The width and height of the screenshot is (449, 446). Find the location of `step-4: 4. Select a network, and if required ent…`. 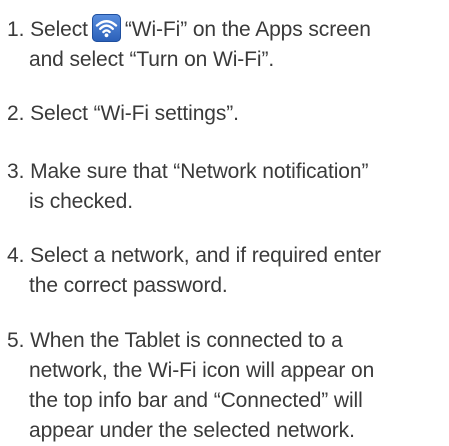

step-4: 4. Select a network, and if required ent… is located at coordinates (227, 271).